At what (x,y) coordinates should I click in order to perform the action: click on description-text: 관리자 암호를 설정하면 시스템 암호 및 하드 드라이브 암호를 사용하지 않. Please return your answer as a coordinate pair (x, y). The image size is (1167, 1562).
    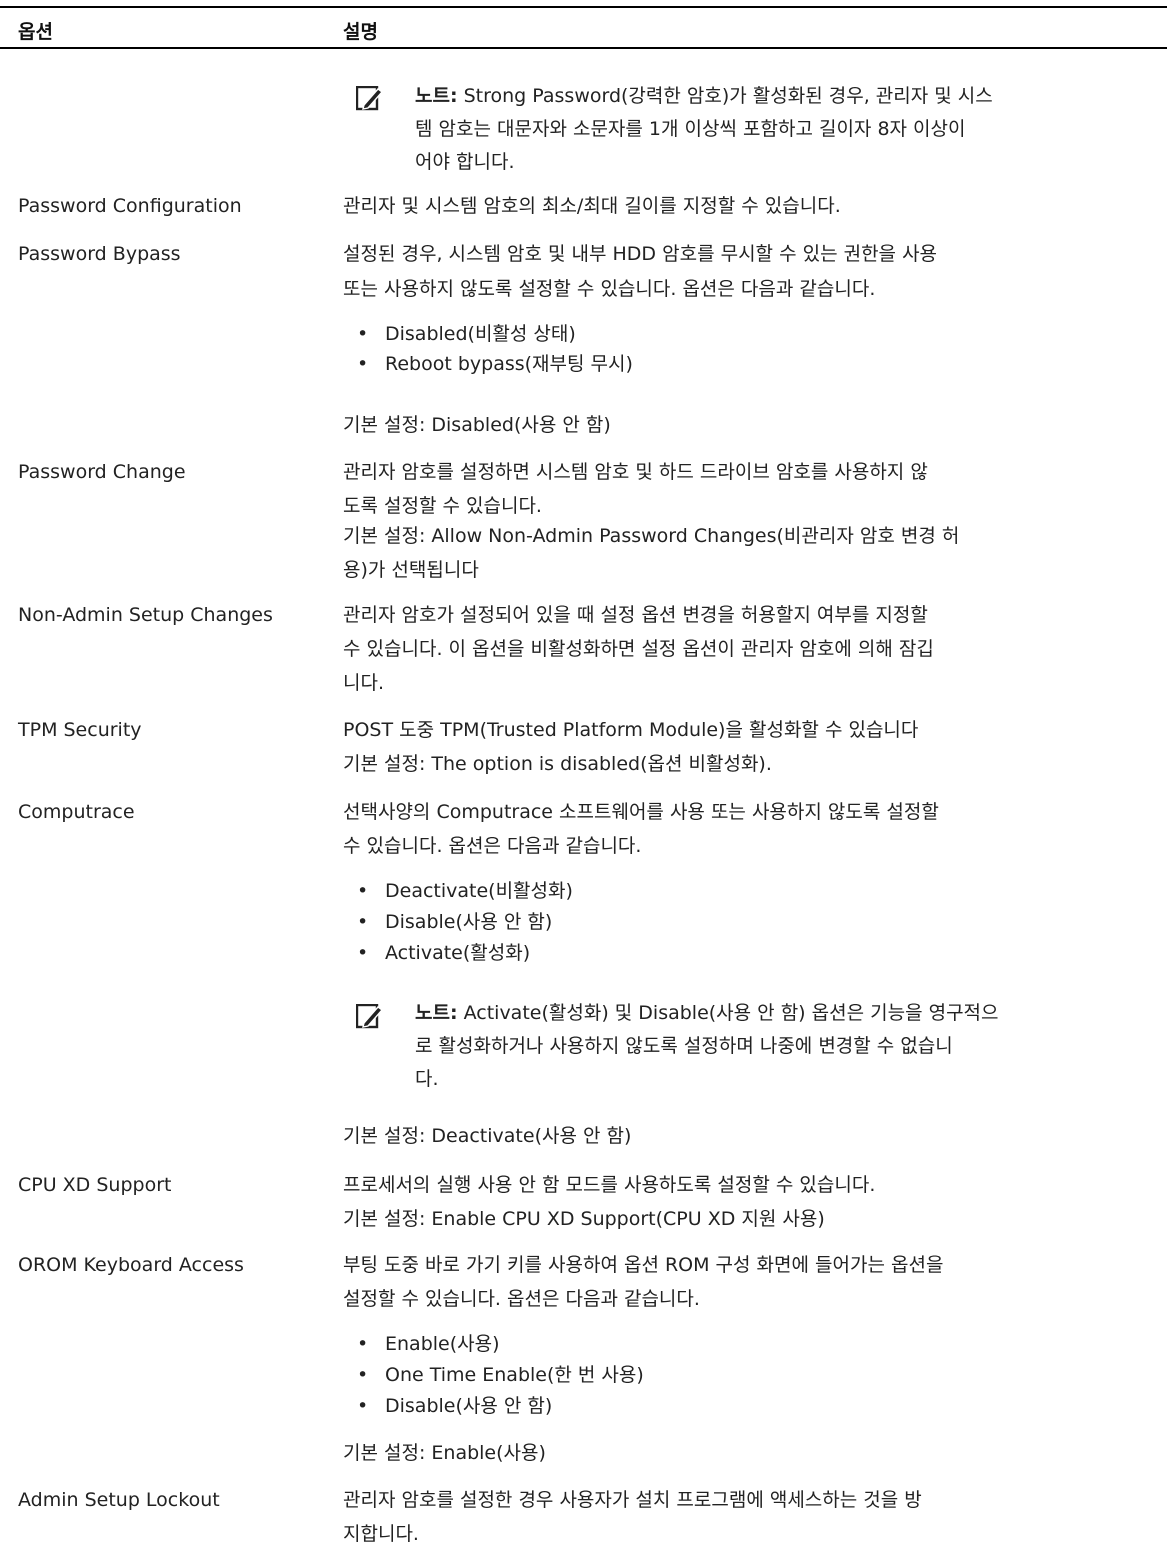
    Looking at the image, I should click on (635, 472).